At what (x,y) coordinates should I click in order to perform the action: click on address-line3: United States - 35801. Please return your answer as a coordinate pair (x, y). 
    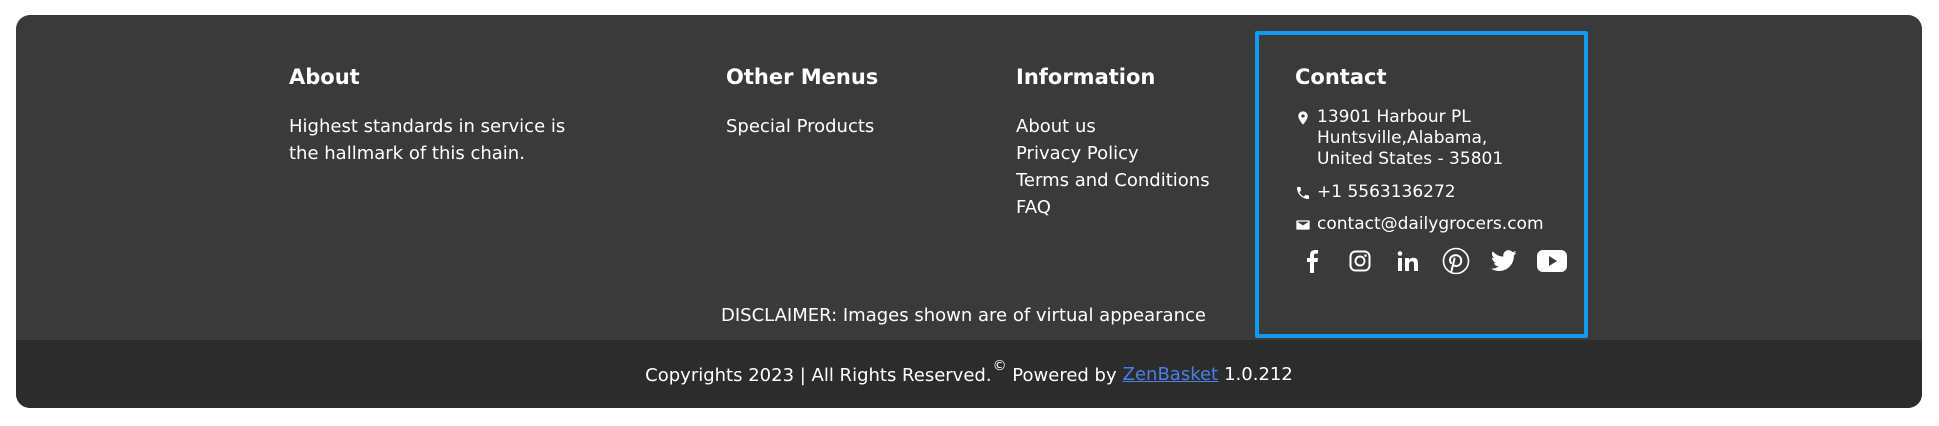
    Looking at the image, I should click on (1410, 159).